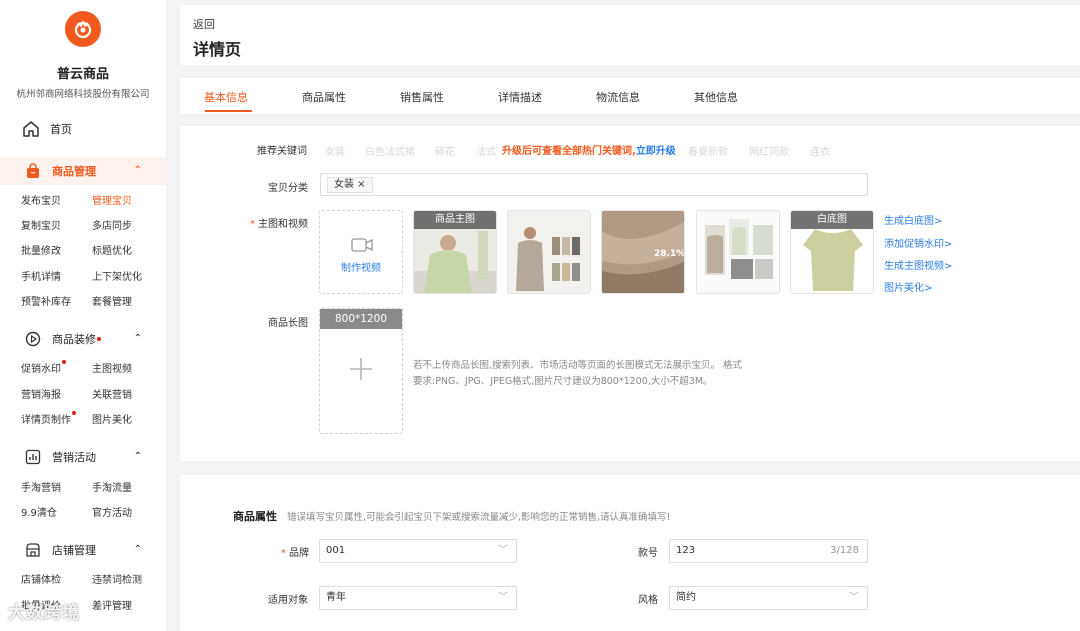 The height and width of the screenshot is (631, 1080). I want to click on nav-item: 手机详情, so click(41, 275).